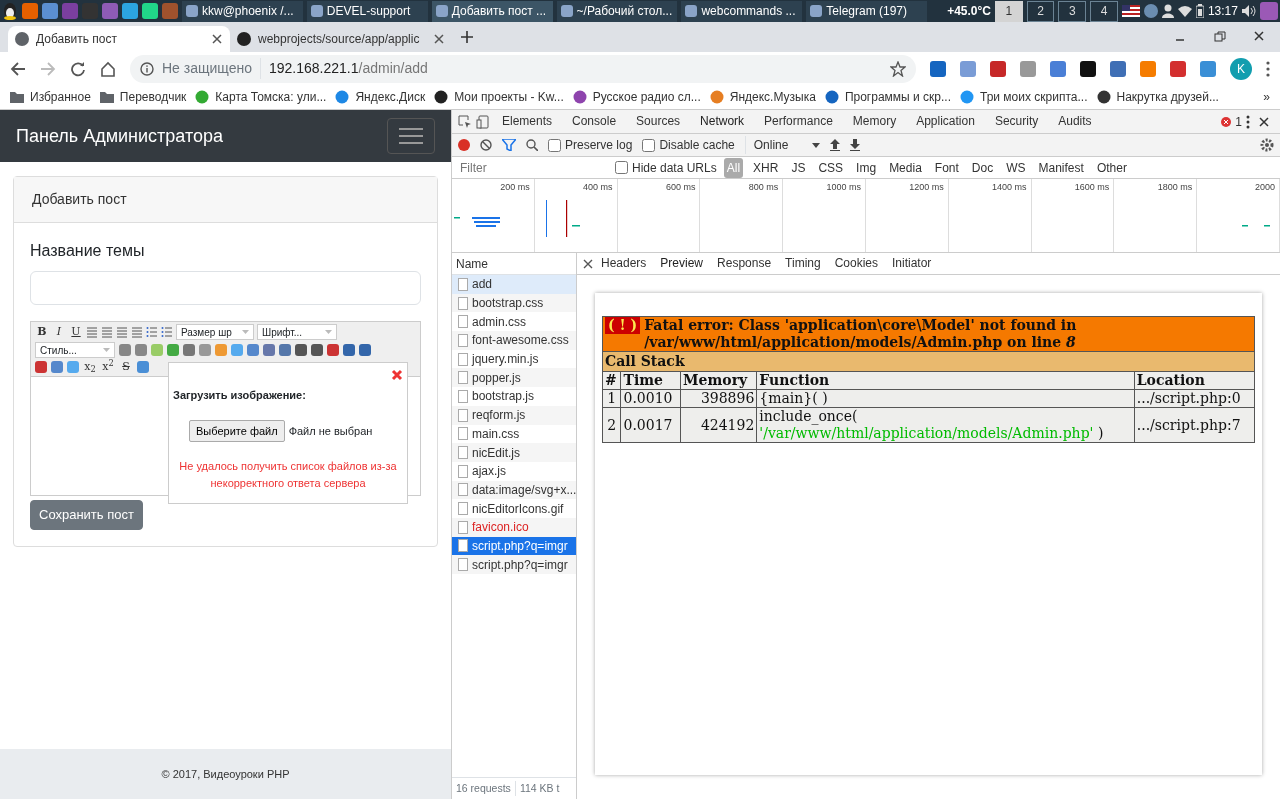 The image size is (1280, 800). Describe the element at coordinates (78, 68) in the screenshot. I see `reload-icon` at that location.